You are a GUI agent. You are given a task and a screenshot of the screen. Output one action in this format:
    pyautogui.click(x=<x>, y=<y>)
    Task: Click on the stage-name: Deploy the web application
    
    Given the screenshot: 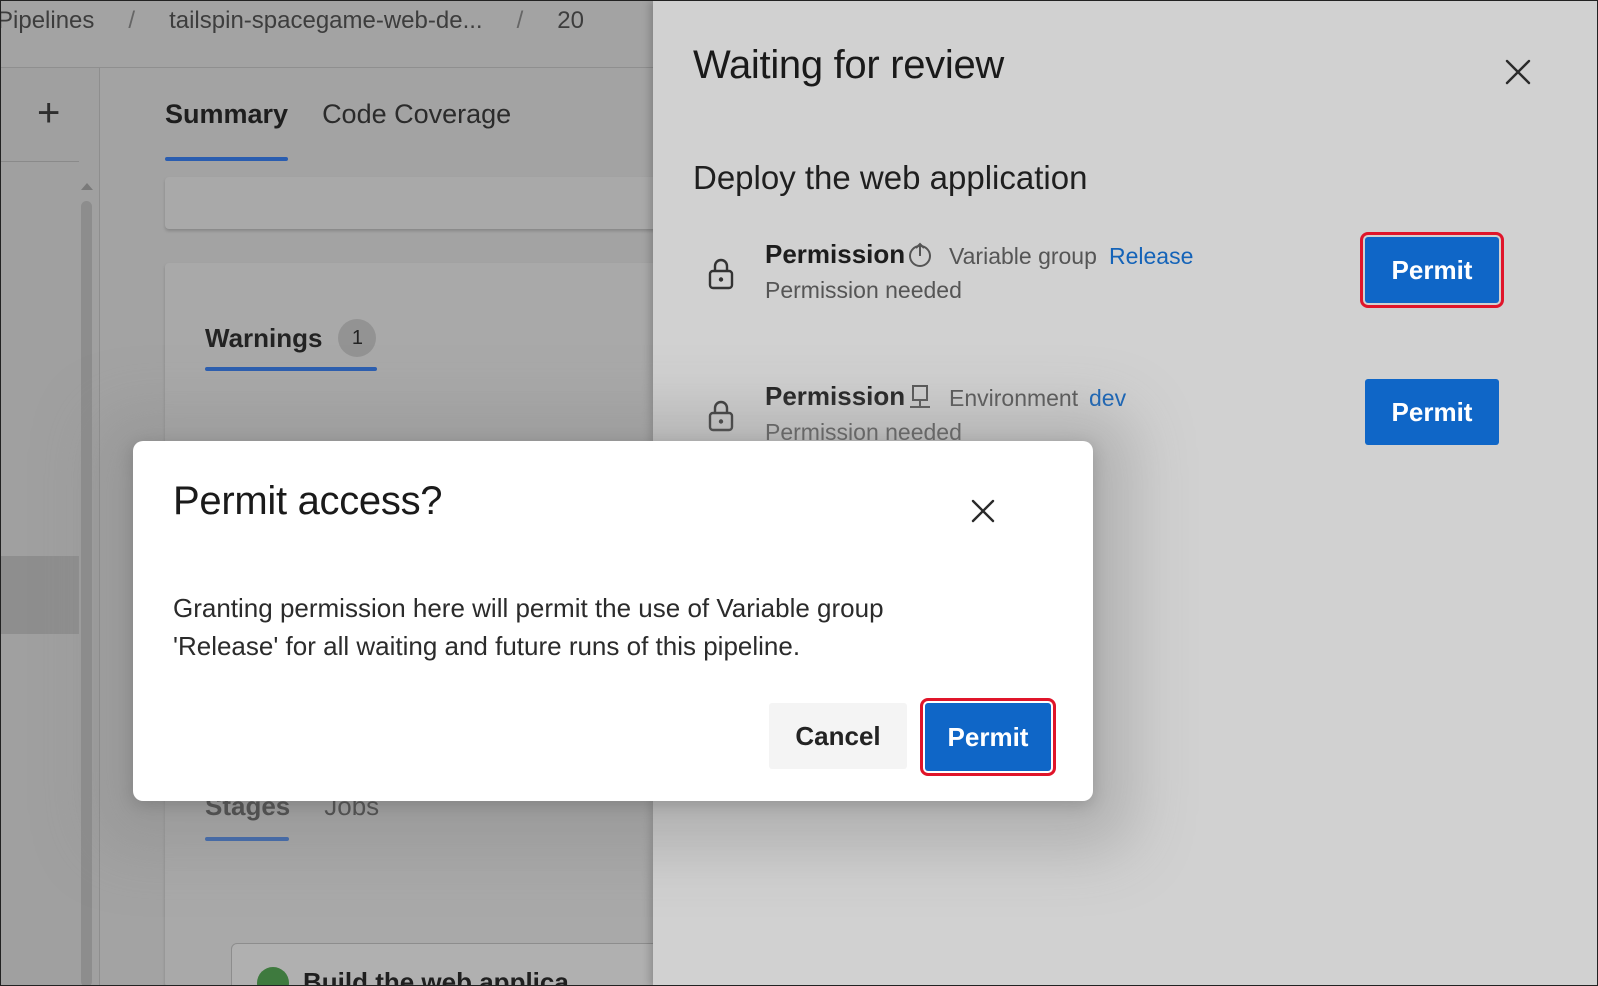 What is the action you would take?
    pyautogui.click(x=890, y=177)
    